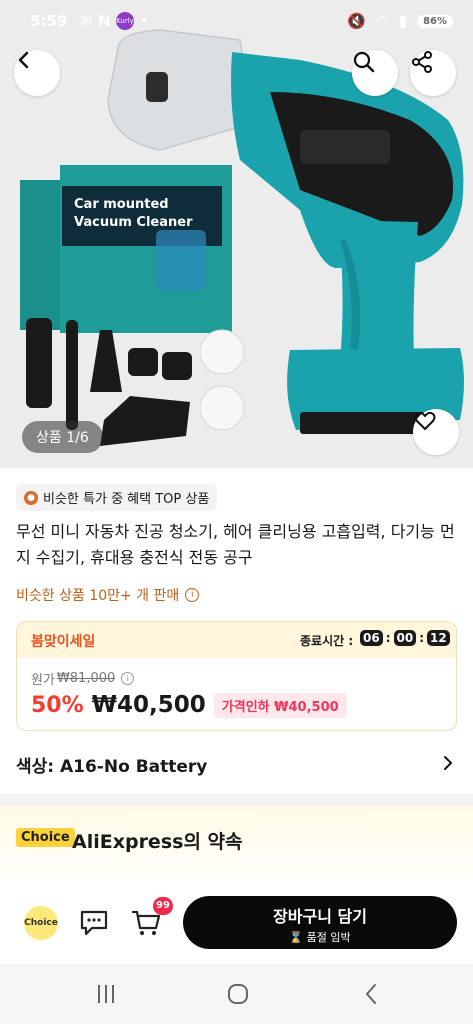 The height and width of the screenshot is (1024, 473). What do you see at coordinates (98, 596) in the screenshot?
I see `sold-text: 비슷한 상품 10만+ 개 판매` at bounding box center [98, 596].